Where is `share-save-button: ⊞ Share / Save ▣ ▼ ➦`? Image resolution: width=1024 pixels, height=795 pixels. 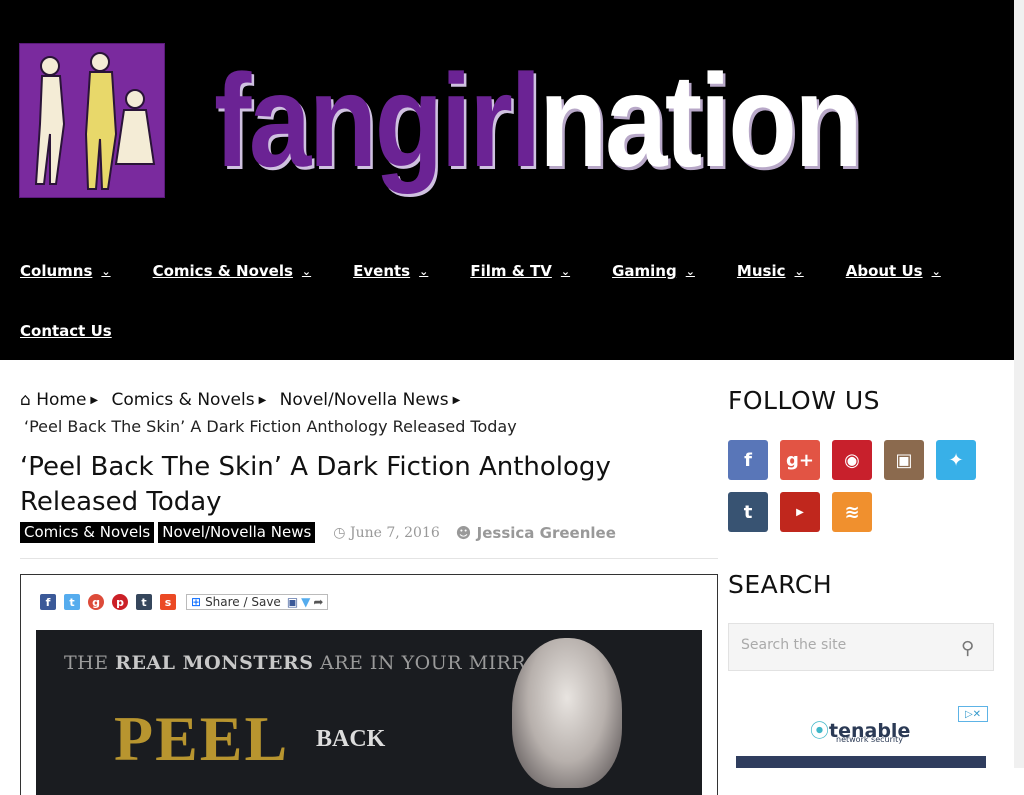
share-save-button: ⊞ Share / Save ▣ ▼ ➦ is located at coordinates (257, 602).